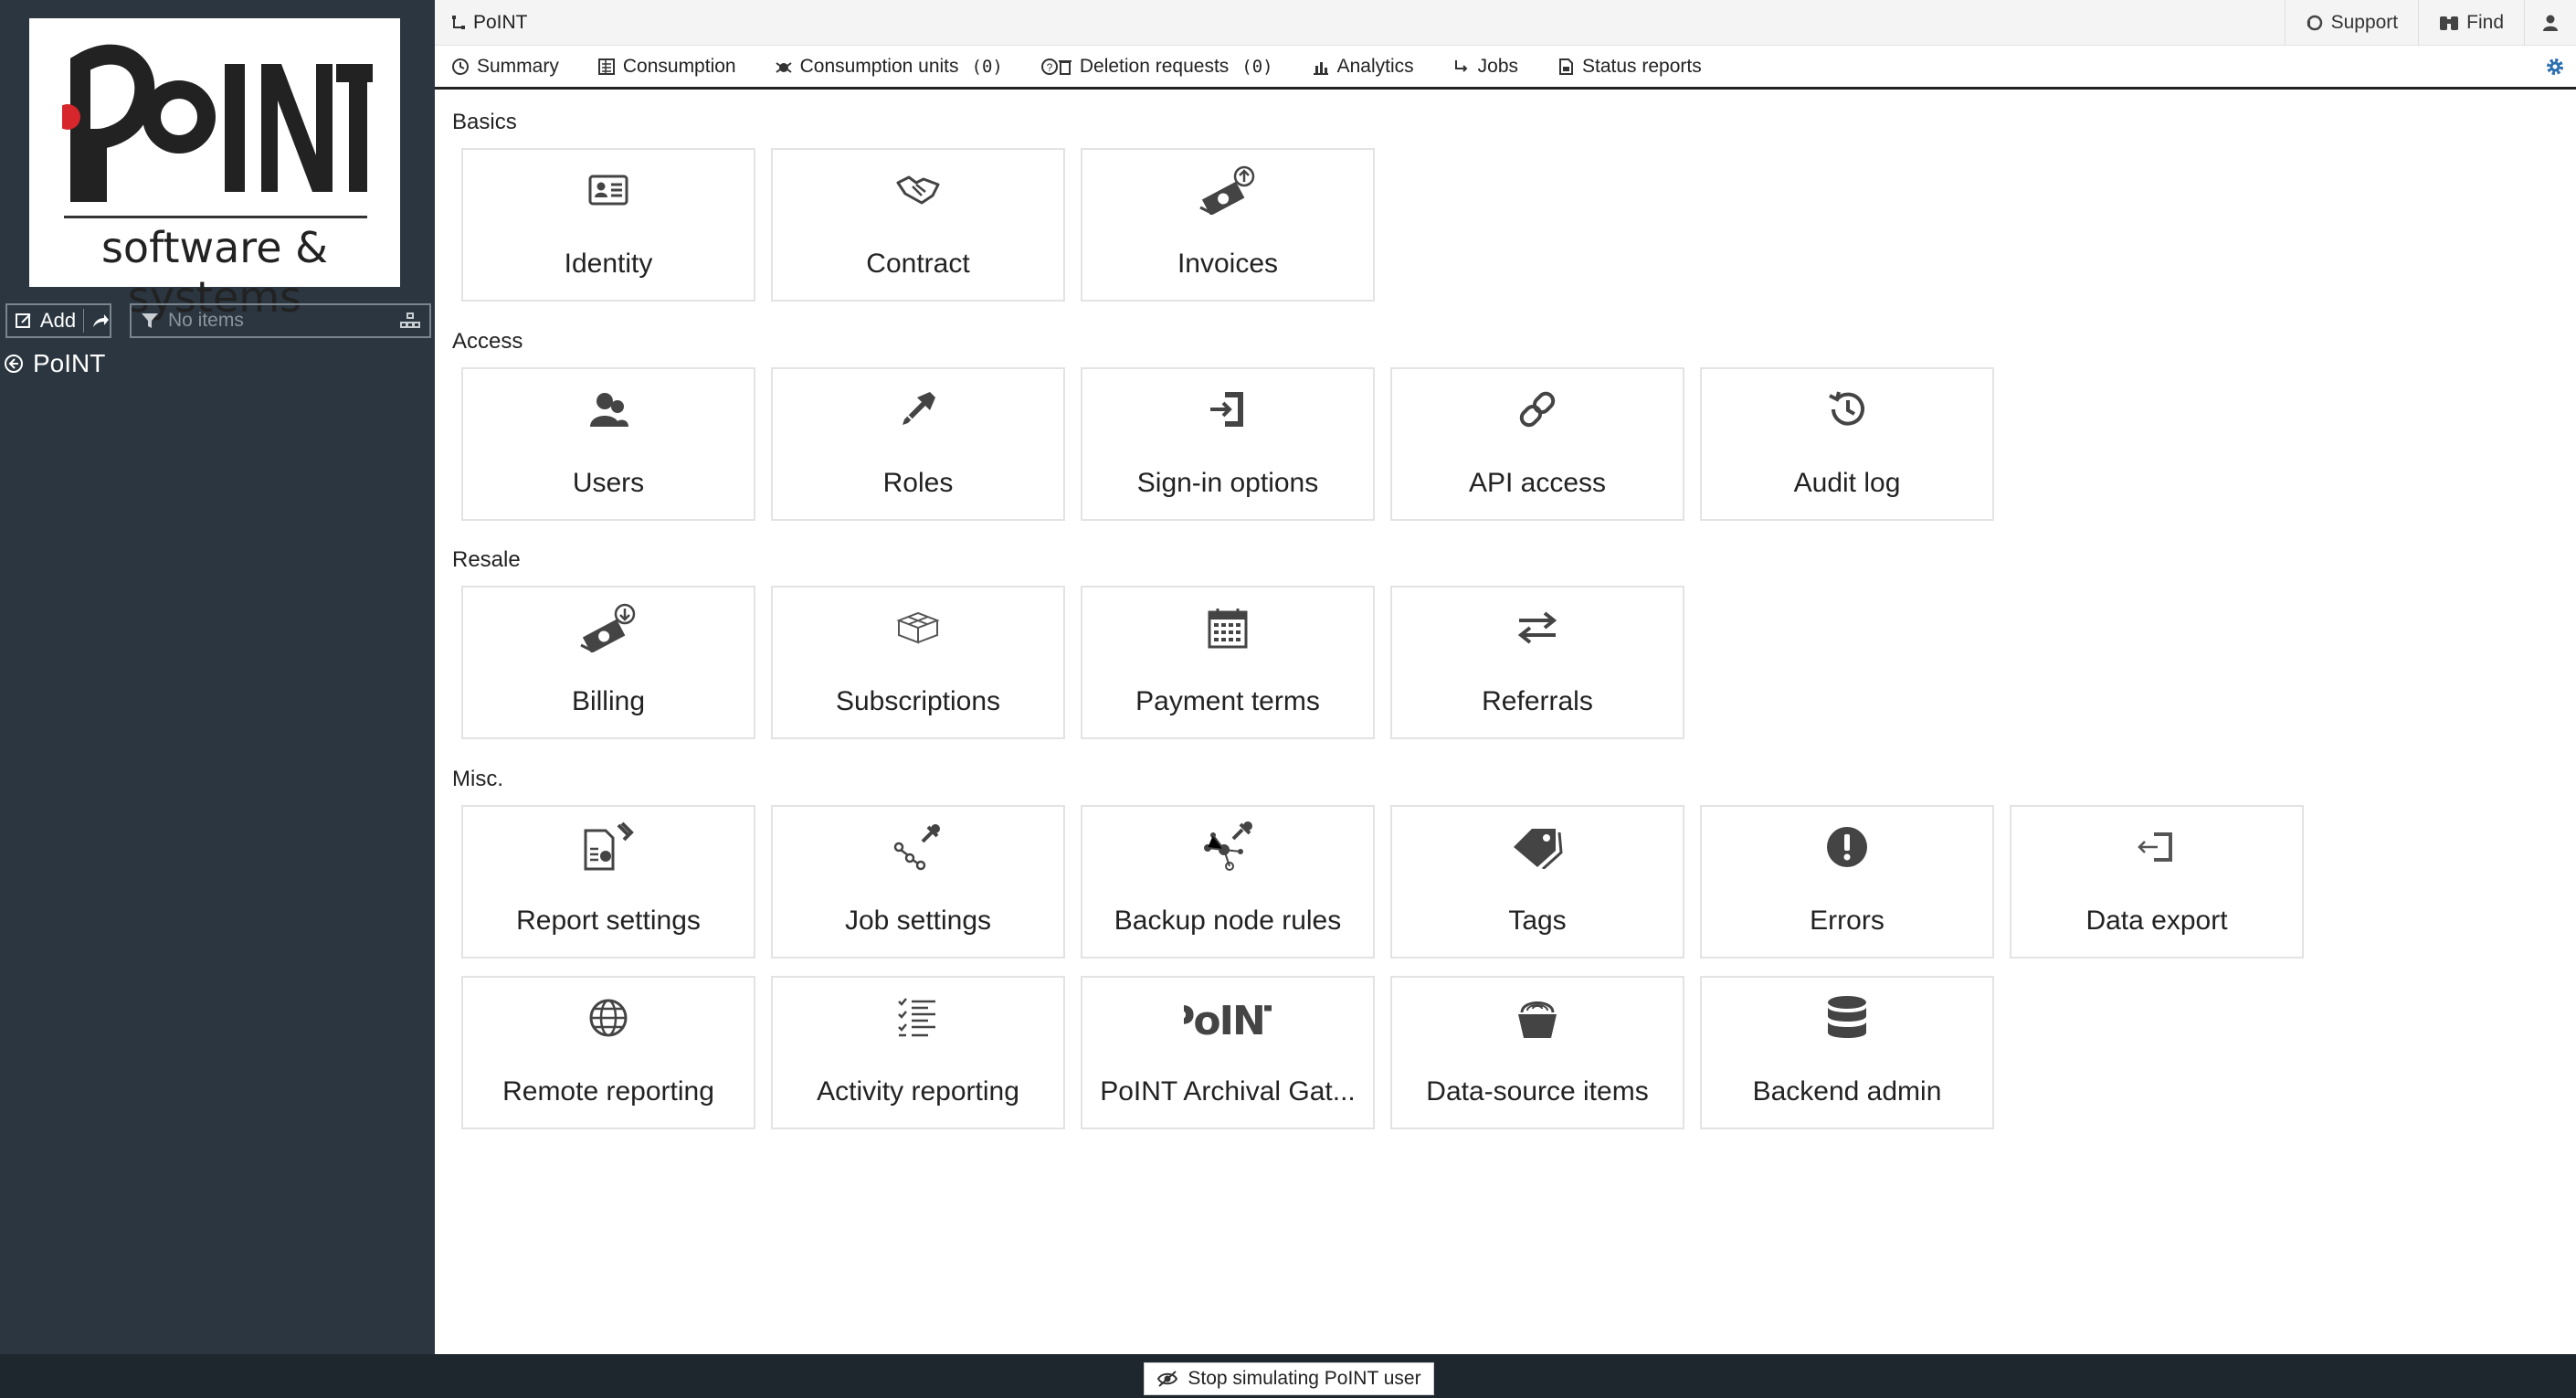 This screenshot has height=1398, width=2576. I want to click on tile-data-source-items: Data-source items, so click(1537, 1052).